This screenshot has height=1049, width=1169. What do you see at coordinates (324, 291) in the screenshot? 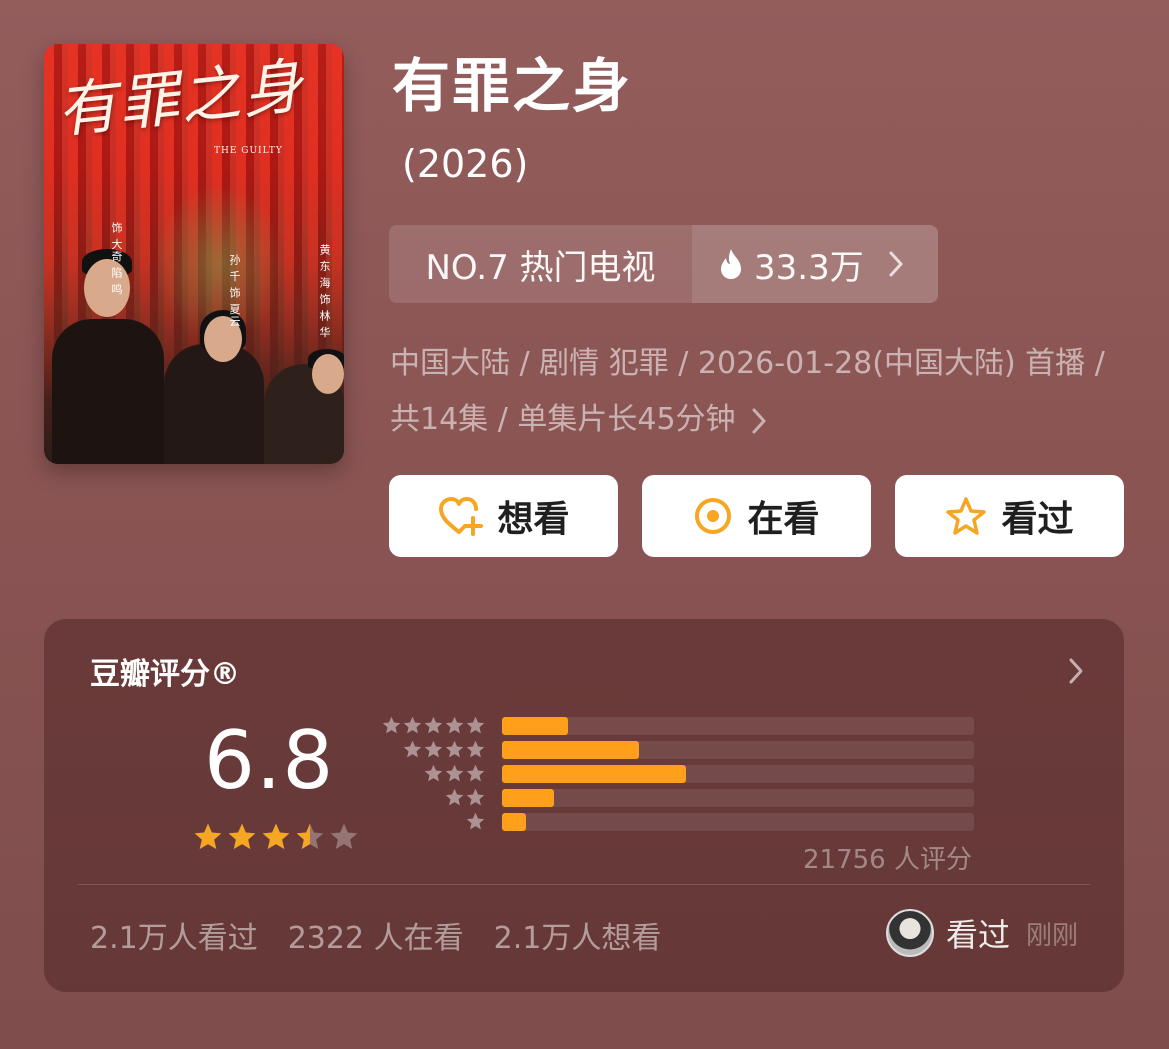
I see `poster-cast-credit: 黄 东 海 饰 林 华` at bounding box center [324, 291].